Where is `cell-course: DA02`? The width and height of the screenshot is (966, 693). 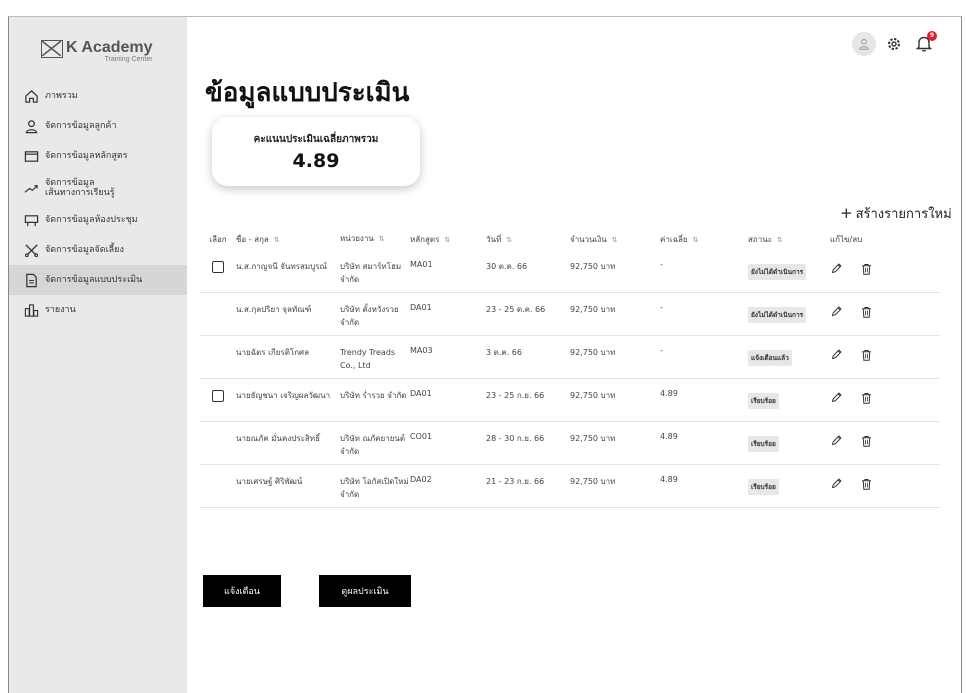 cell-course: DA02 is located at coordinates (421, 479).